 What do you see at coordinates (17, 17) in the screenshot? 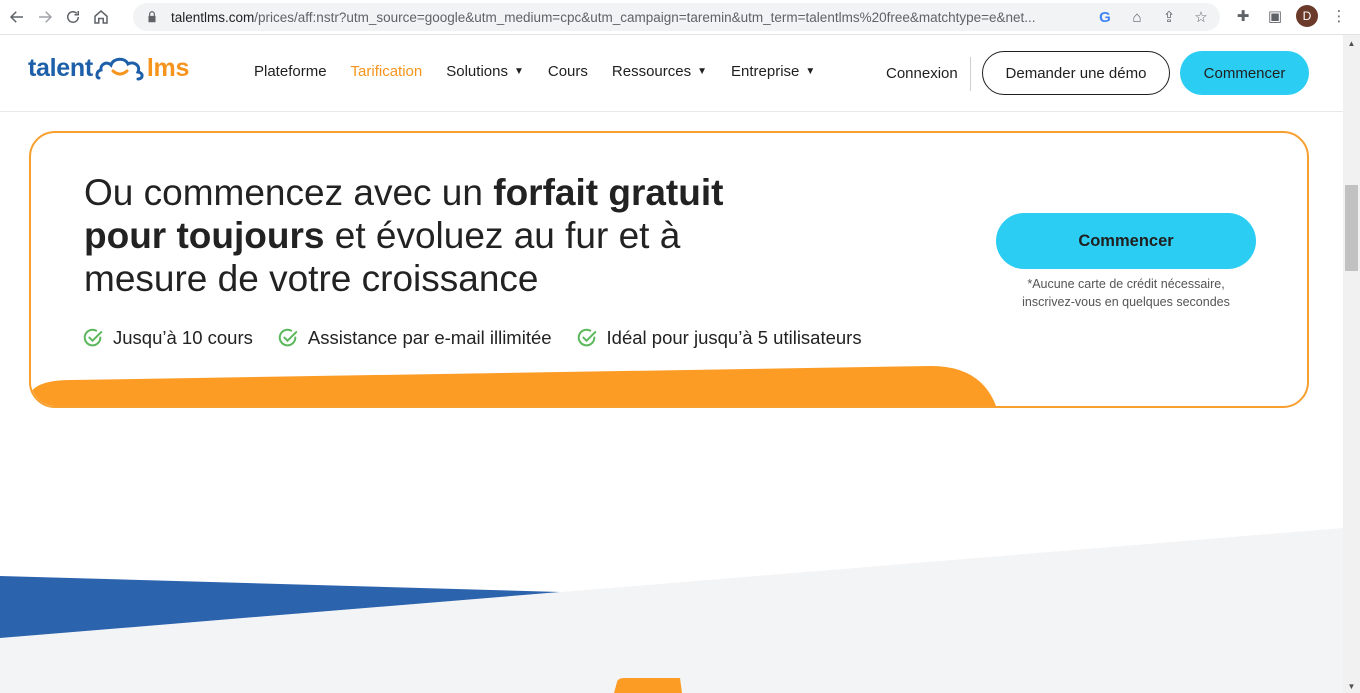
I see `back-arrow-icon` at bounding box center [17, 17].